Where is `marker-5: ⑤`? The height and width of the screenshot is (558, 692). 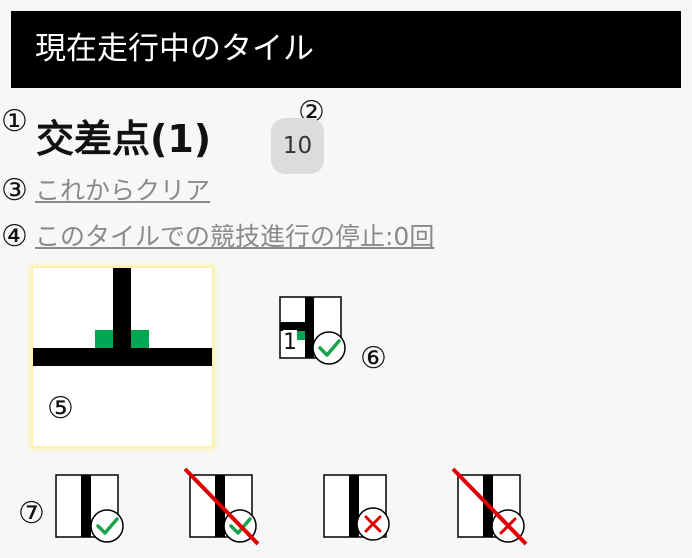
marker-5: ⑤ is located at coordinates (60, 408).